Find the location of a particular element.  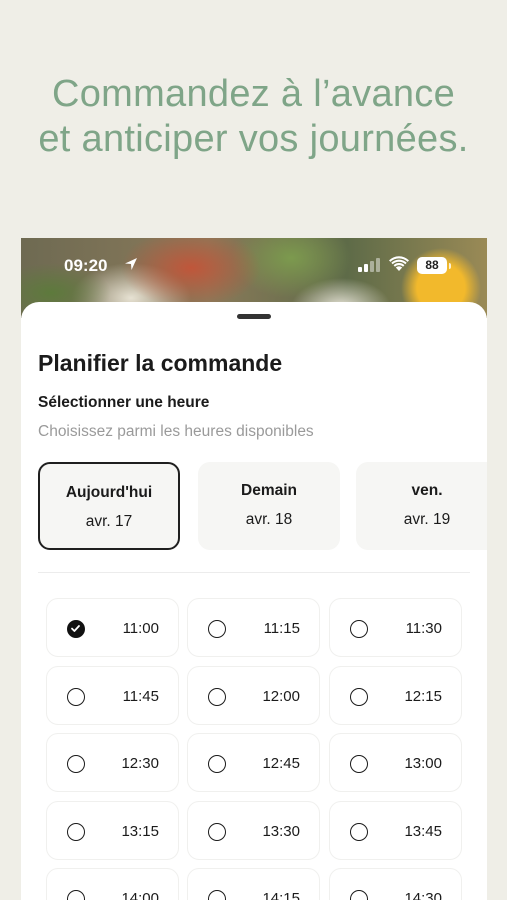

day-name: ven. is located at coordinates (427, 490).